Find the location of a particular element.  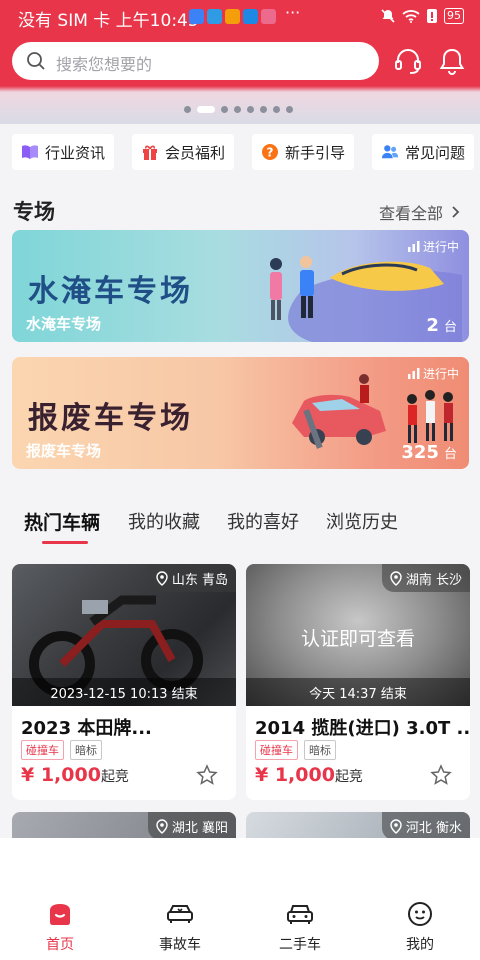

tab-hot-vehicles: 热门车辆 is located at coordinates (62, 521).